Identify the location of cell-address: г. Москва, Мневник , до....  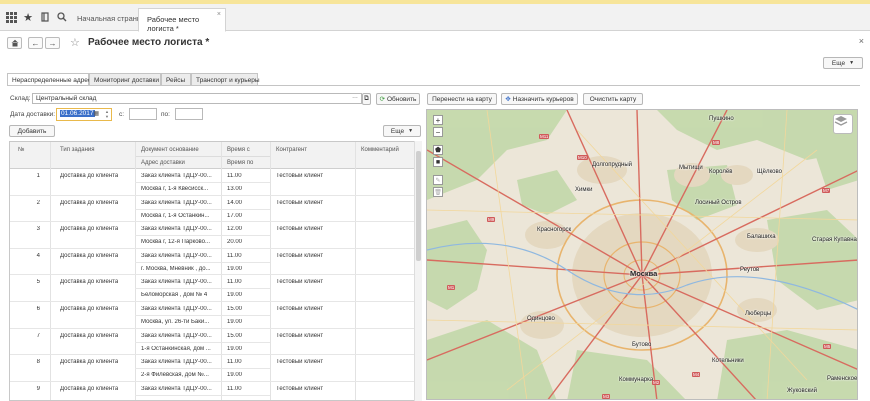
(176, 268).